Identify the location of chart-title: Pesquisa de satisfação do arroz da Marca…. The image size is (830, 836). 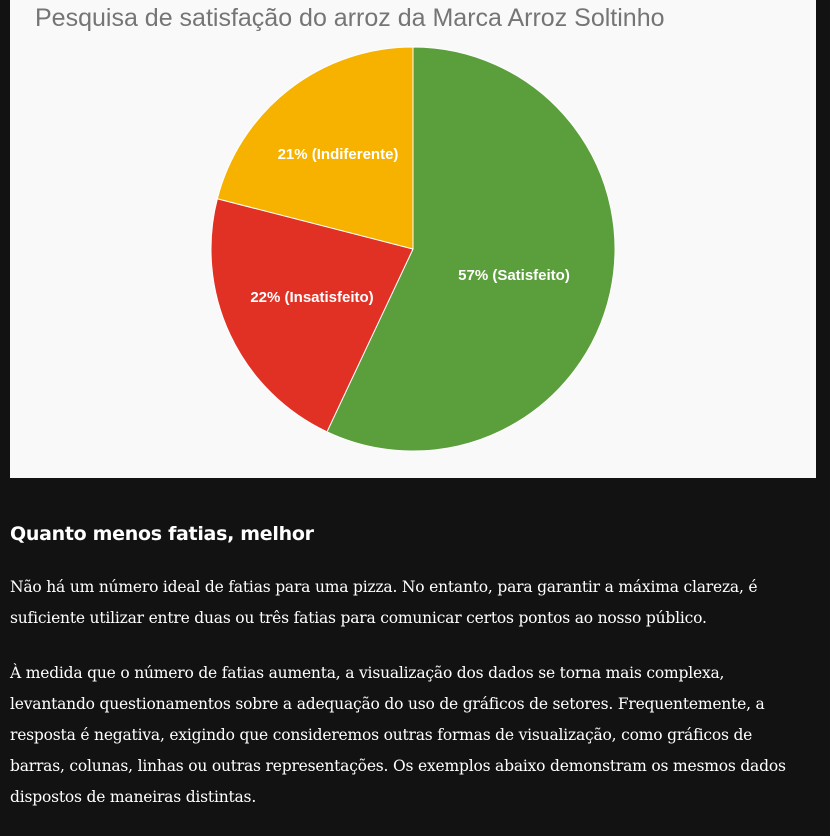
(350, 18).